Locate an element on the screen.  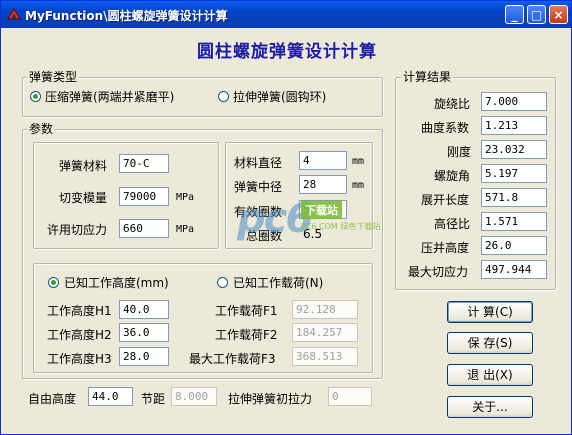
result-label: 压并高度 is located at coordinates (445, 248).